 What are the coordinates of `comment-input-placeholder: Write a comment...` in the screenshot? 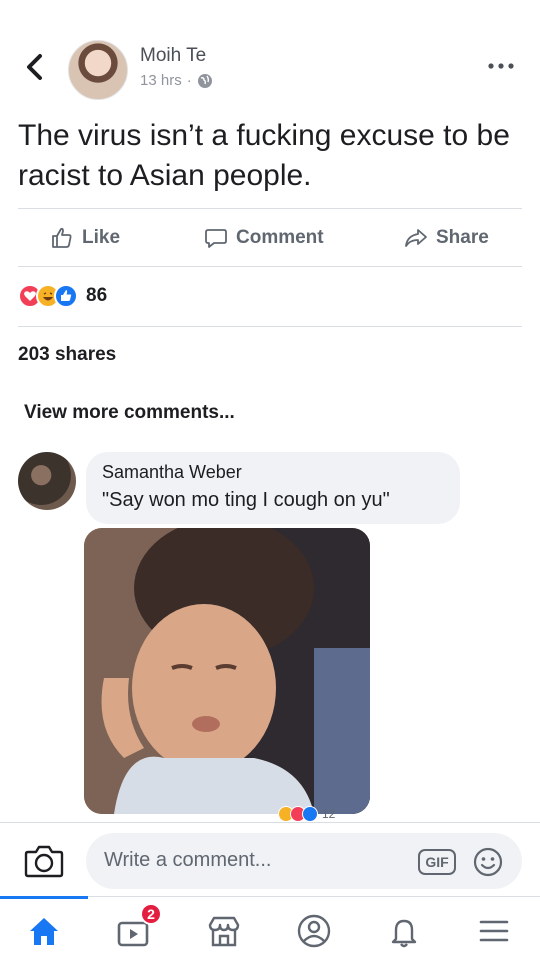 It's located at (188, 860).